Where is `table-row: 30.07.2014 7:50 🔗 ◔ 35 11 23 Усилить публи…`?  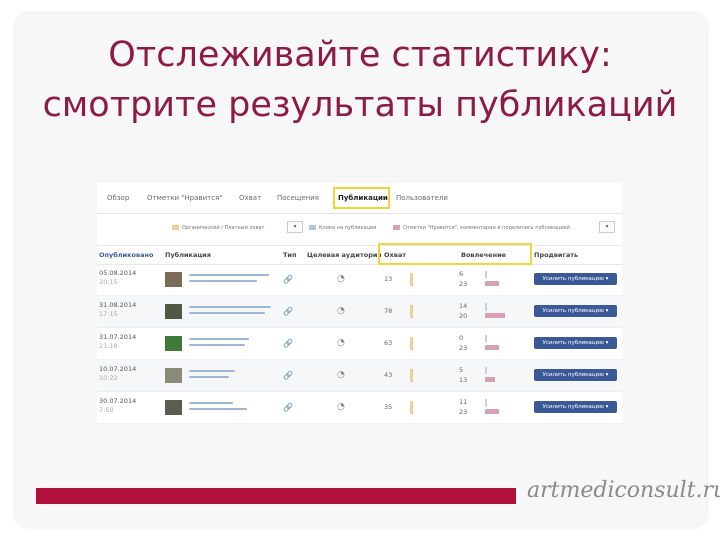 table-row: 30.07.2014 7:50 🔗 ◔ 35 11 23 Усилить публи… is located at coordinates (359, 408).